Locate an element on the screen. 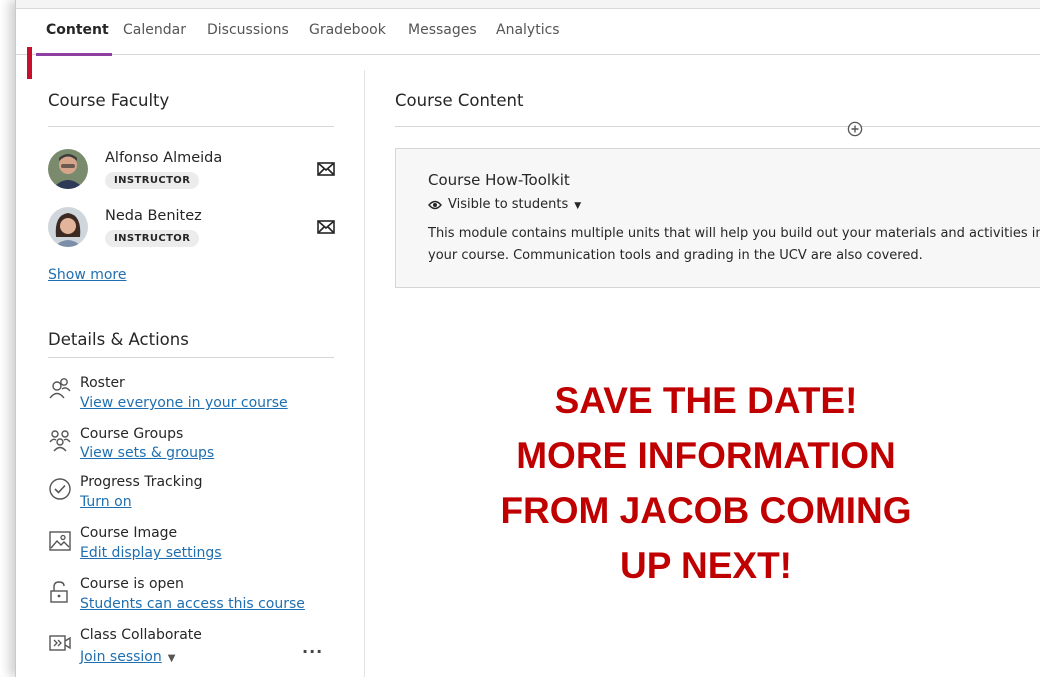 Image resolution: width=1040 pixels, height=677 pixels. view-roster-link: View everyone in your course is located at coordinates (184, 403).